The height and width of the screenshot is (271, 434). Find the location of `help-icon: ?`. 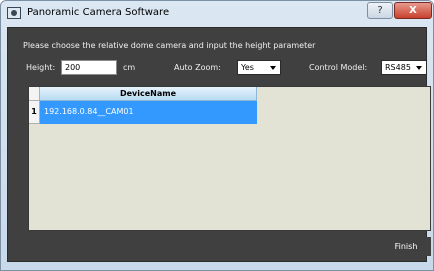

help-icon: ? is located at coordinates (380, 10).